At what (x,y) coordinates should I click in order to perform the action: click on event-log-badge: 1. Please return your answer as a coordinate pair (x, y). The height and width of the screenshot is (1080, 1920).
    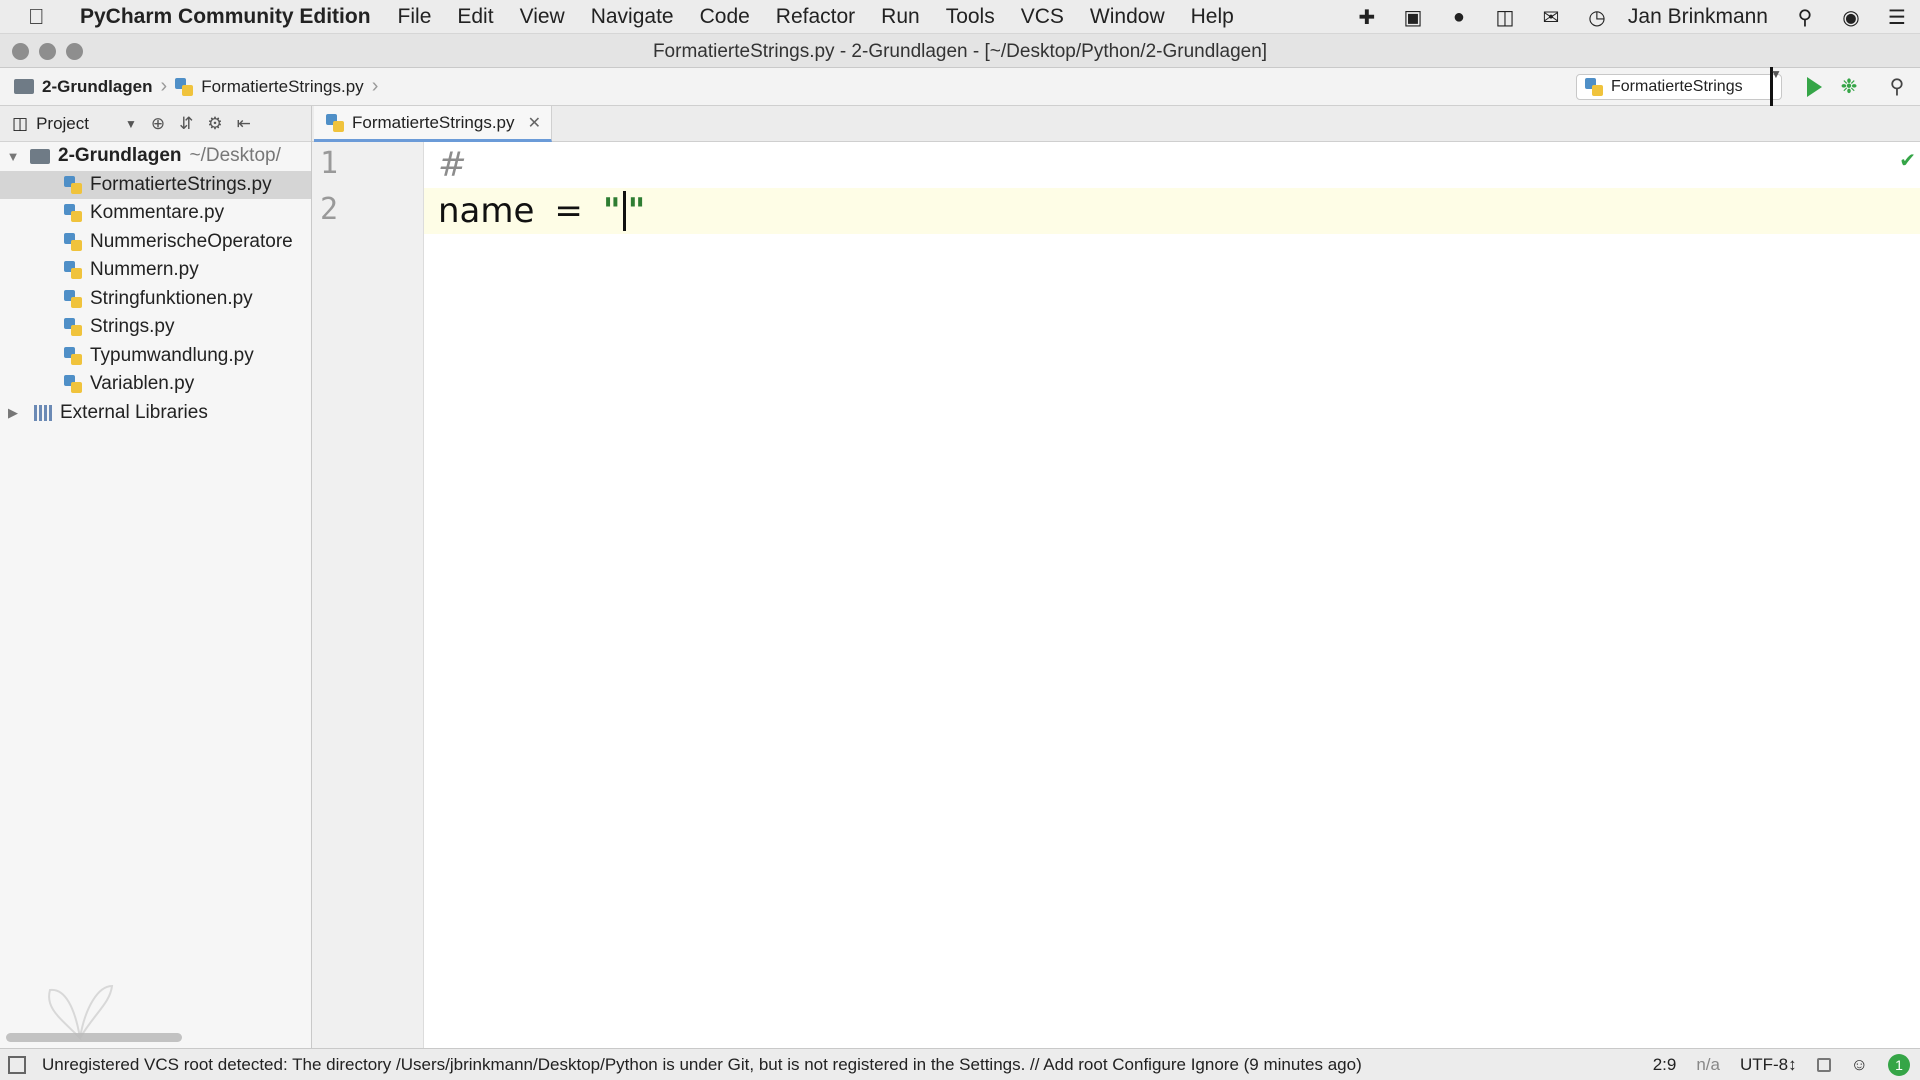
    Looking at the image, I should click on (1899, 1065).